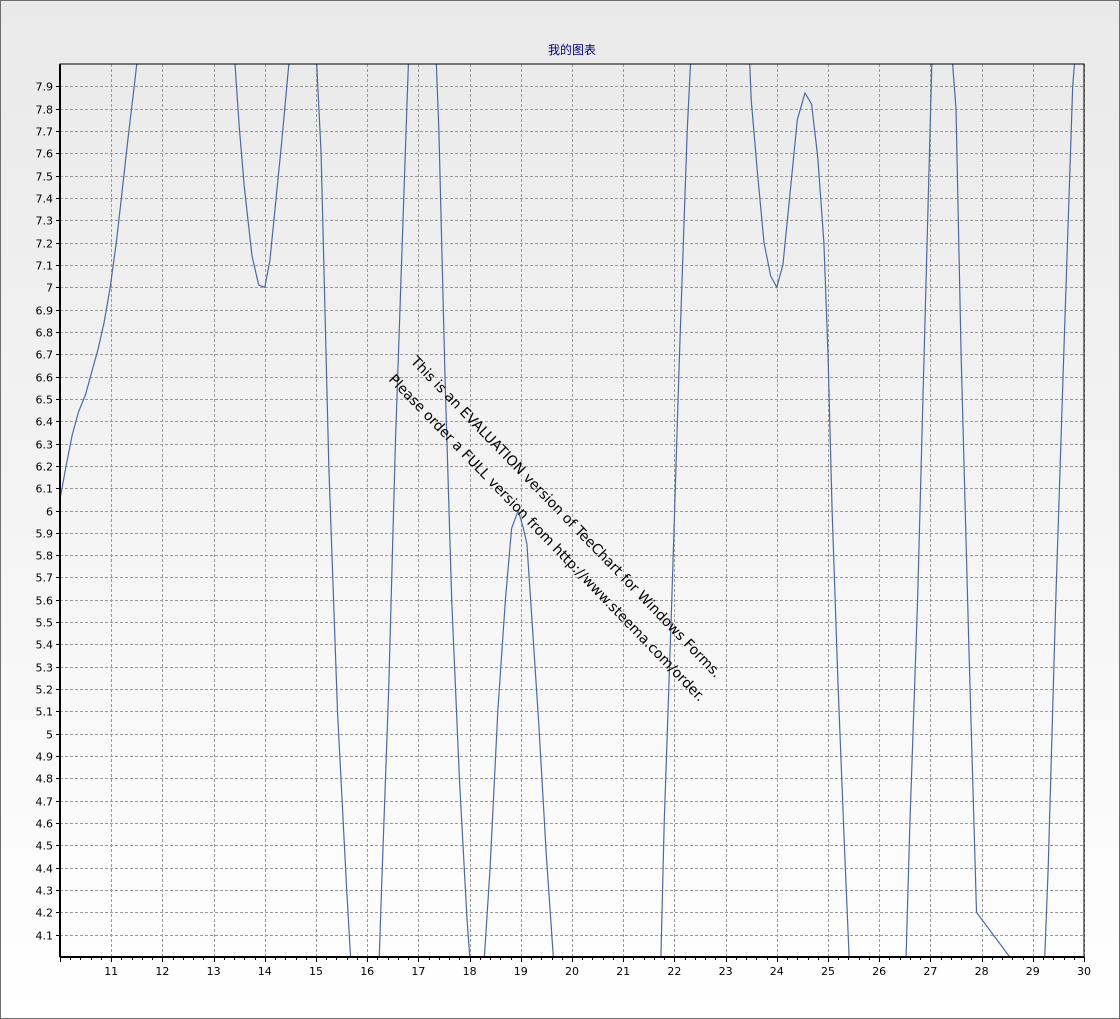 This screenshot has height=1019, width=1120. What do you see at coordinates (45, 601) in the screenshot?
I see `y-tick-label: 5.6` at bounding box center [45, 601].